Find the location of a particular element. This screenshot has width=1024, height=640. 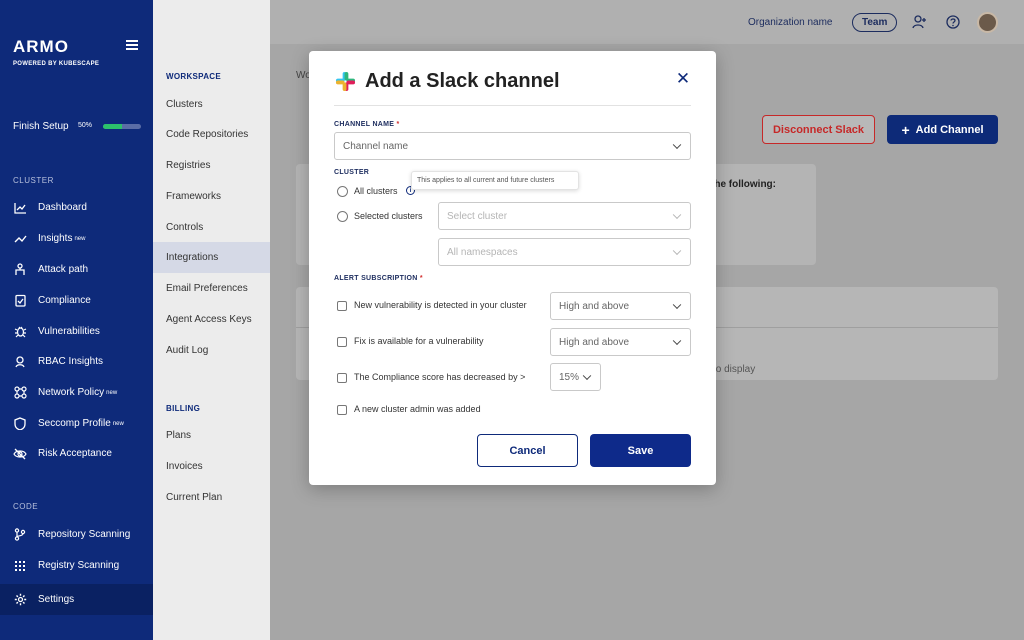

sidebar-item-label: Compliance is located at coordinates (64, 300).